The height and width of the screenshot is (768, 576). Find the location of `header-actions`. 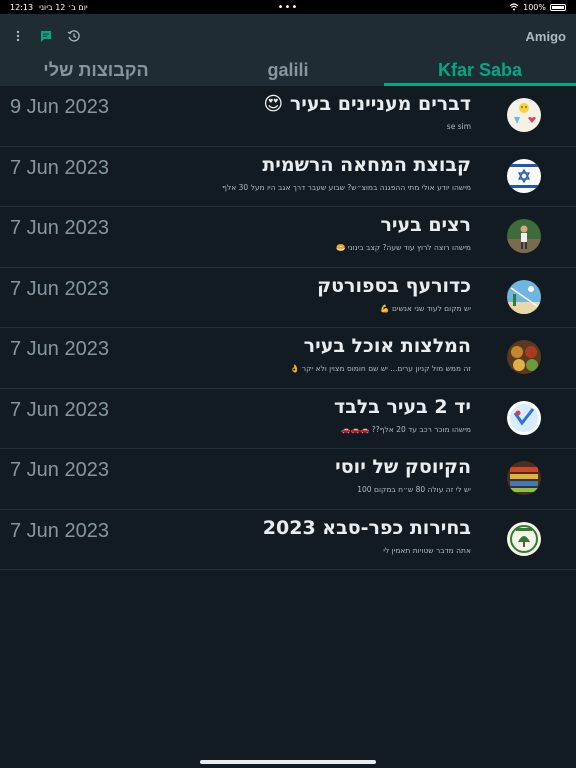

header-actions is located at coordinates (46, 36).